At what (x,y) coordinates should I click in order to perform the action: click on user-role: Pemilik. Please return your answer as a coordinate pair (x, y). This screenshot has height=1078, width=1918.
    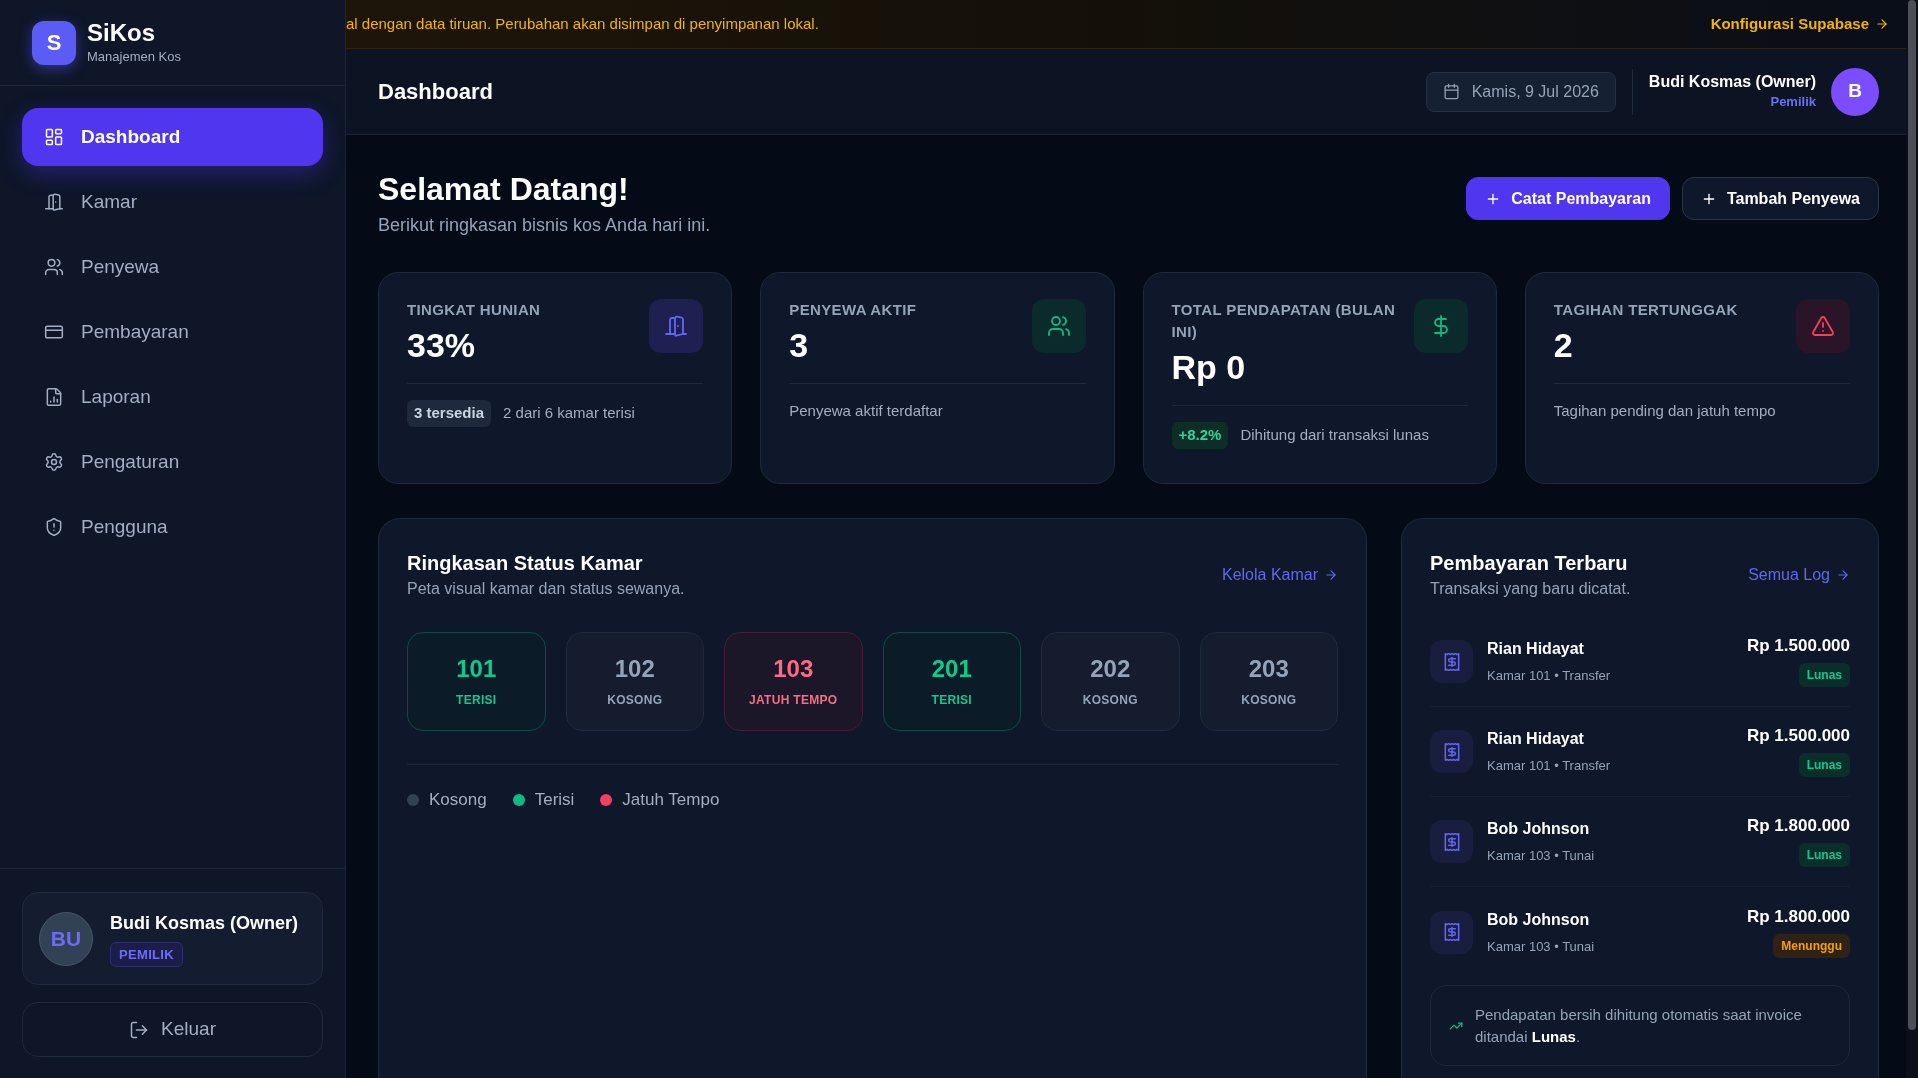
    Looking at the image, I should click on (1793, 101).